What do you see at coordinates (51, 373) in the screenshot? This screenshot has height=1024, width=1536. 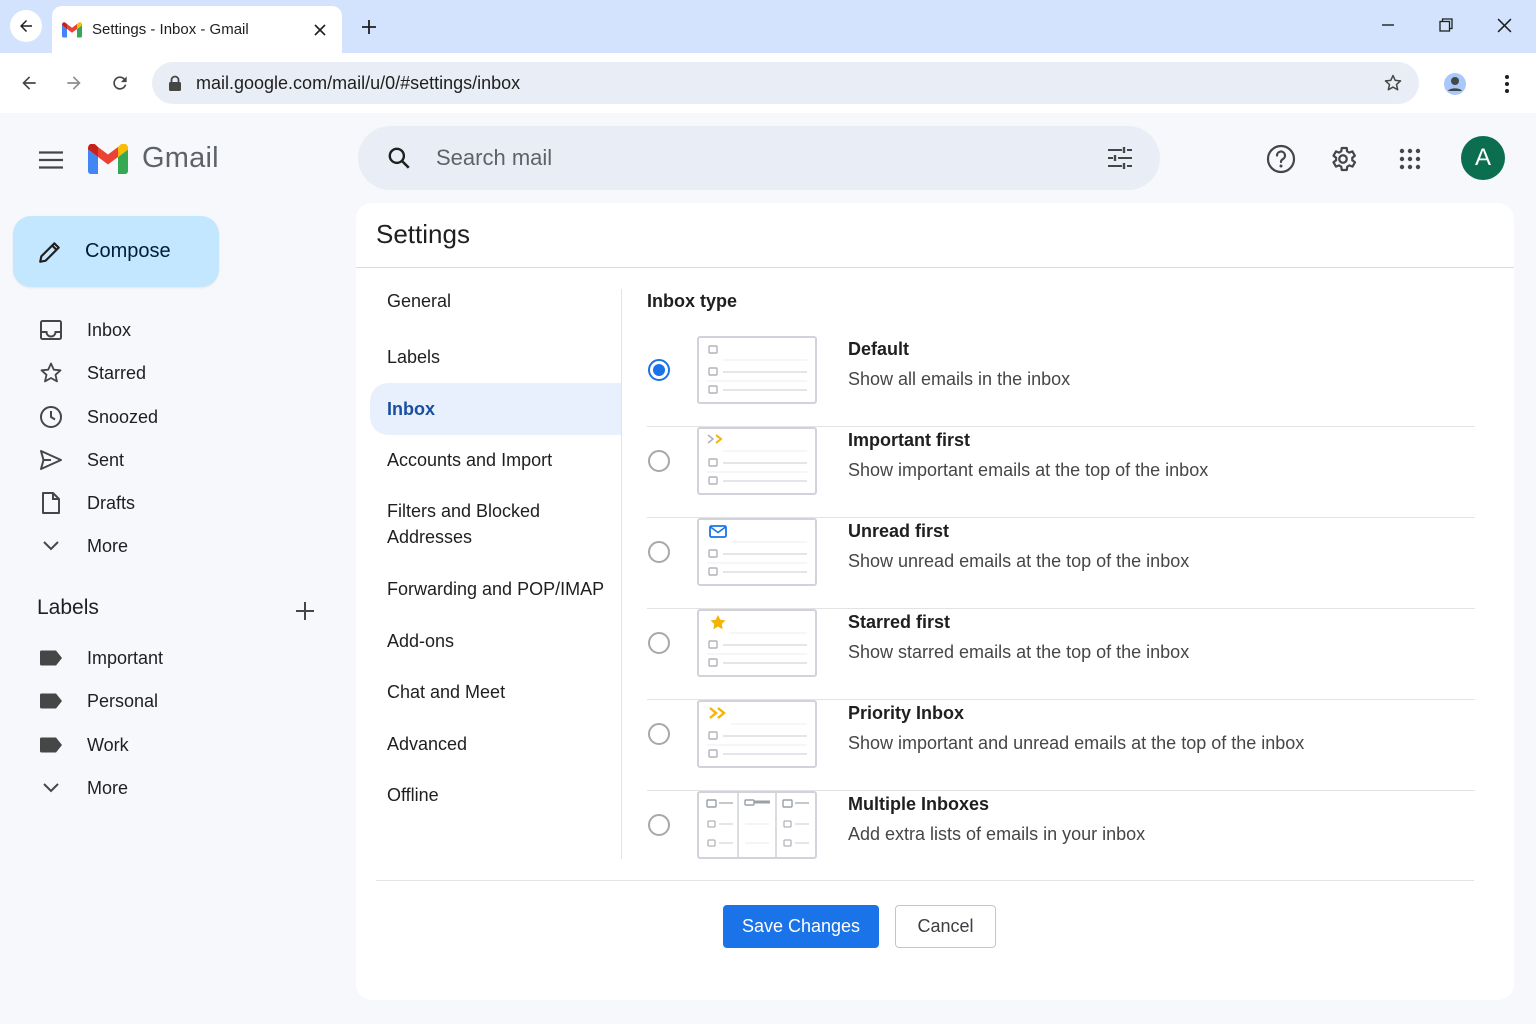 I see `star-icon` at bounding box center [51, 373].